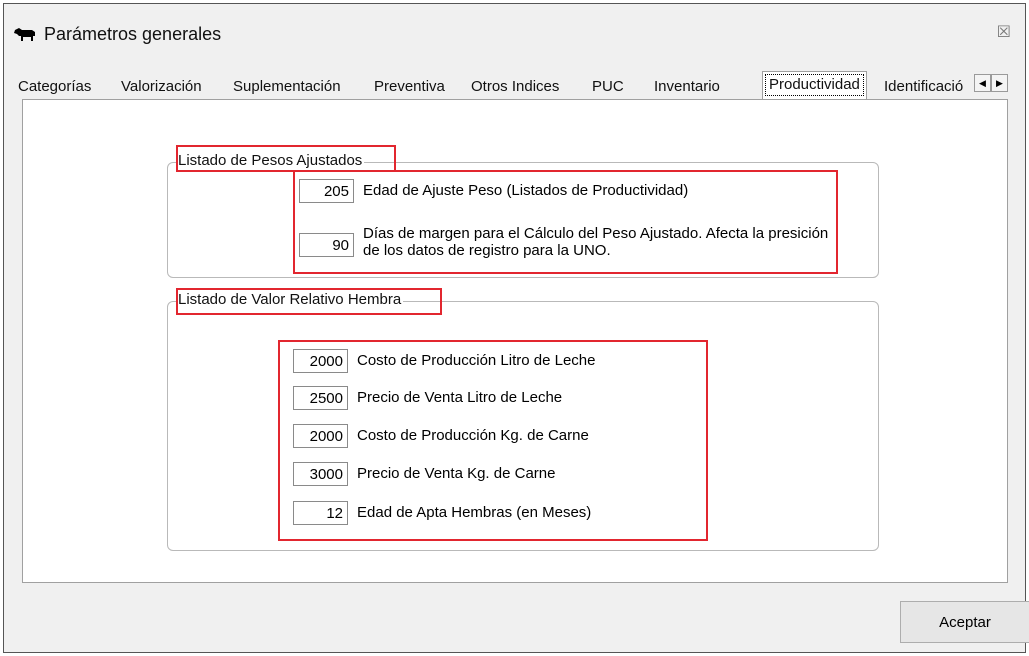 Image resolution: width=1029 pixels, height=656 pixels. What do you see at coordinates (320, 436) in the screenshot?
I see `costo-kg-carne-input` at bounding box center [320, 436].